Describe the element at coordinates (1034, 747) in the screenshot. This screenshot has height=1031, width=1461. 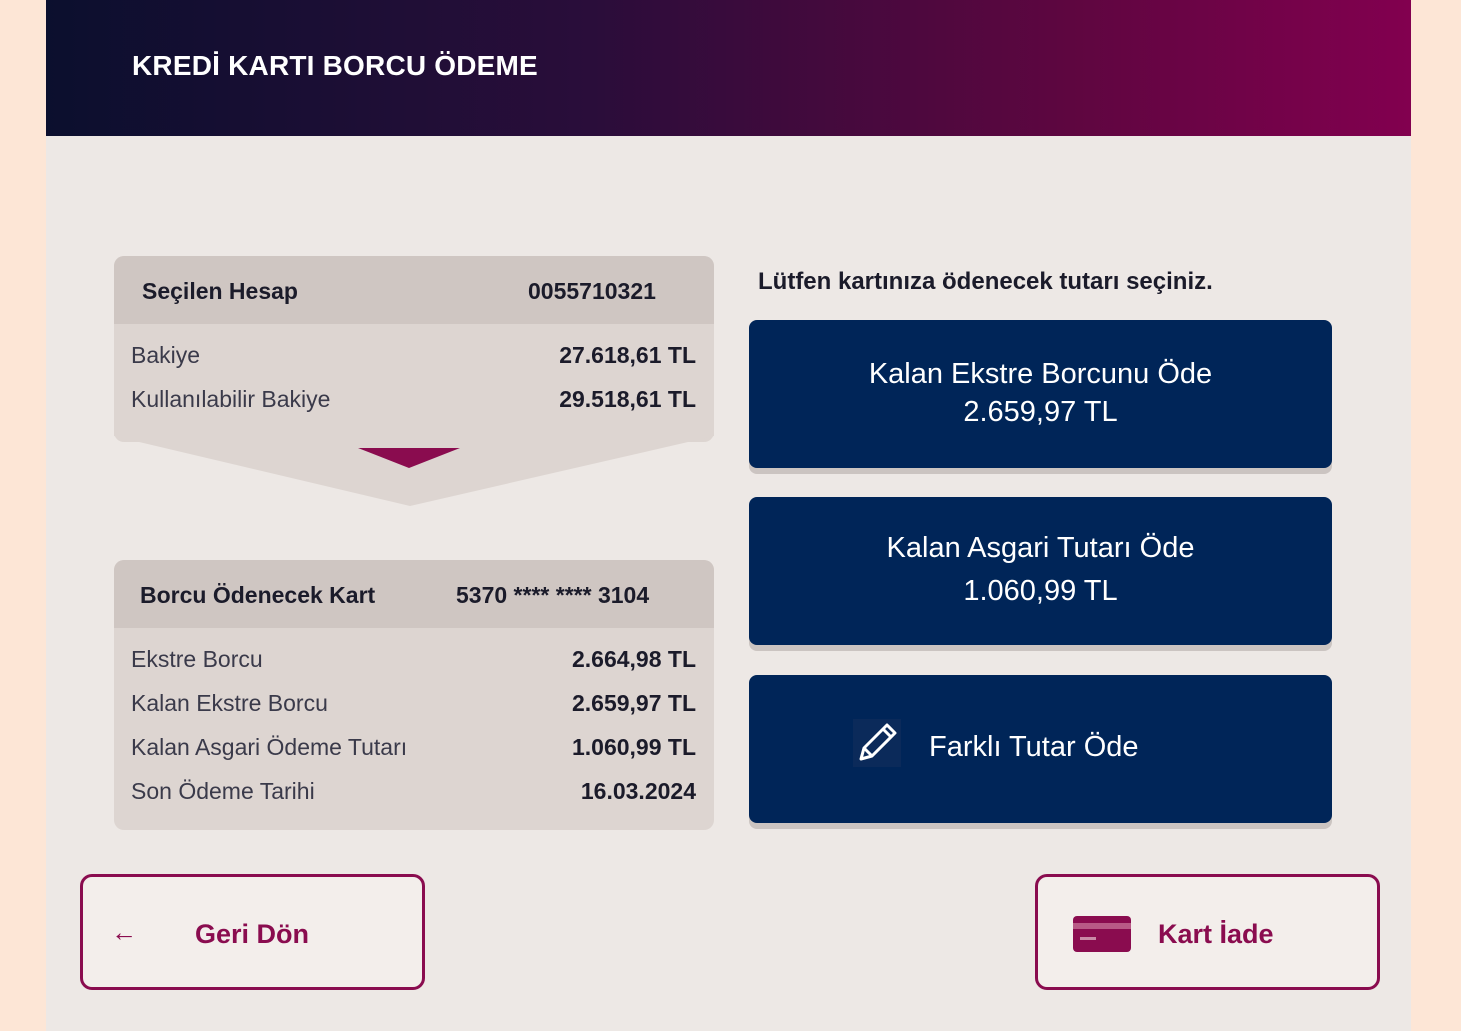
I see `pay-different-amount-label: Farklı Tutar Öde` at that location.